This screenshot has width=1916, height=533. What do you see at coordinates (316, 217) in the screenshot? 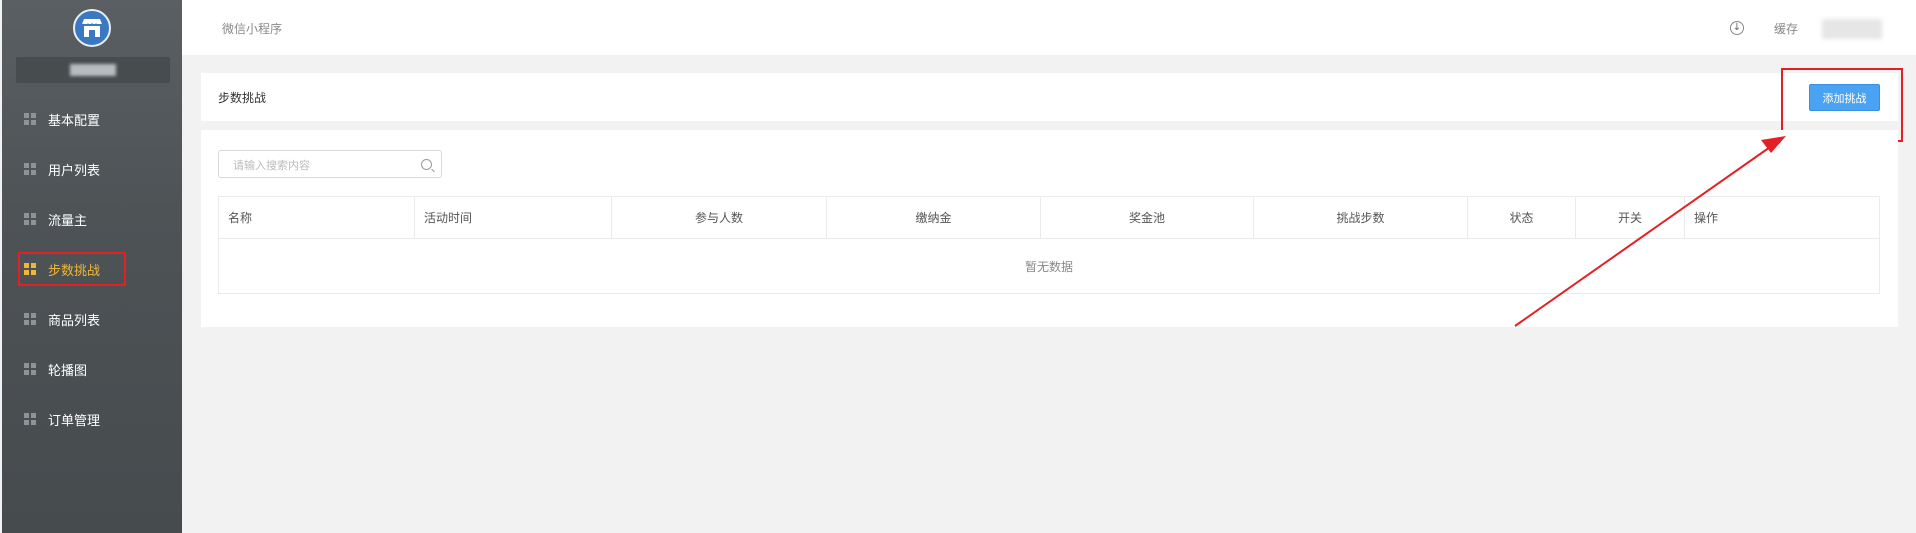
I see `column-header-name: 名称` at bounding box center [316, 217].